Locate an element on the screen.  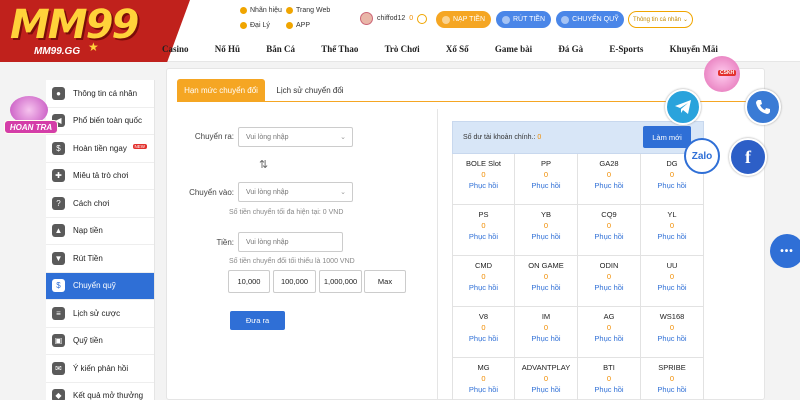
help-icon: ? is located at coordinates (58, 203).